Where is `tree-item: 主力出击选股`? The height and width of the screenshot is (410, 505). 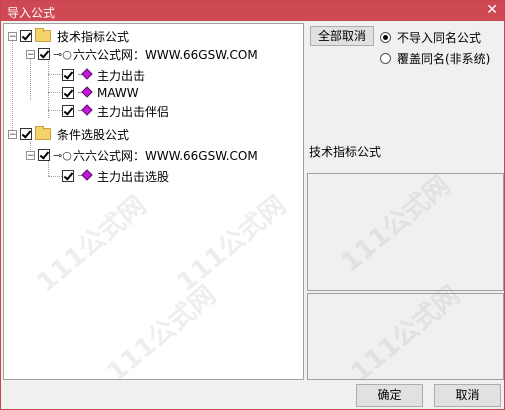
tree-item: 主力出击选股 is located at coordinates (115, 176).